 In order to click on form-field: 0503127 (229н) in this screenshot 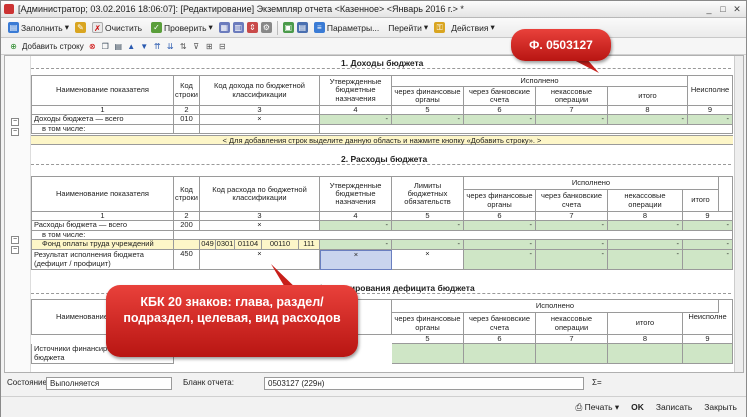, I will do `click(424, 383)`.